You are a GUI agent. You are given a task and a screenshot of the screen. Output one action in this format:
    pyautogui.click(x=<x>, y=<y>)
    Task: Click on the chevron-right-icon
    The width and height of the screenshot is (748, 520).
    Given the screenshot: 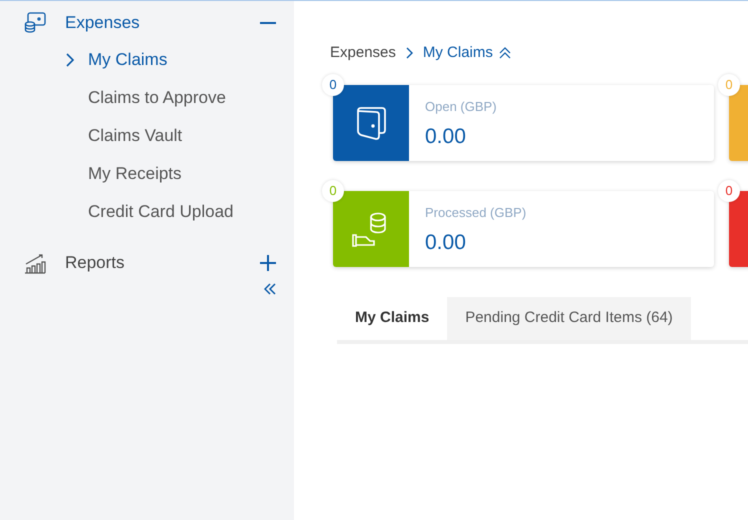 What is the action you would take?
    pyautogui.click(x=409, y=53)
    